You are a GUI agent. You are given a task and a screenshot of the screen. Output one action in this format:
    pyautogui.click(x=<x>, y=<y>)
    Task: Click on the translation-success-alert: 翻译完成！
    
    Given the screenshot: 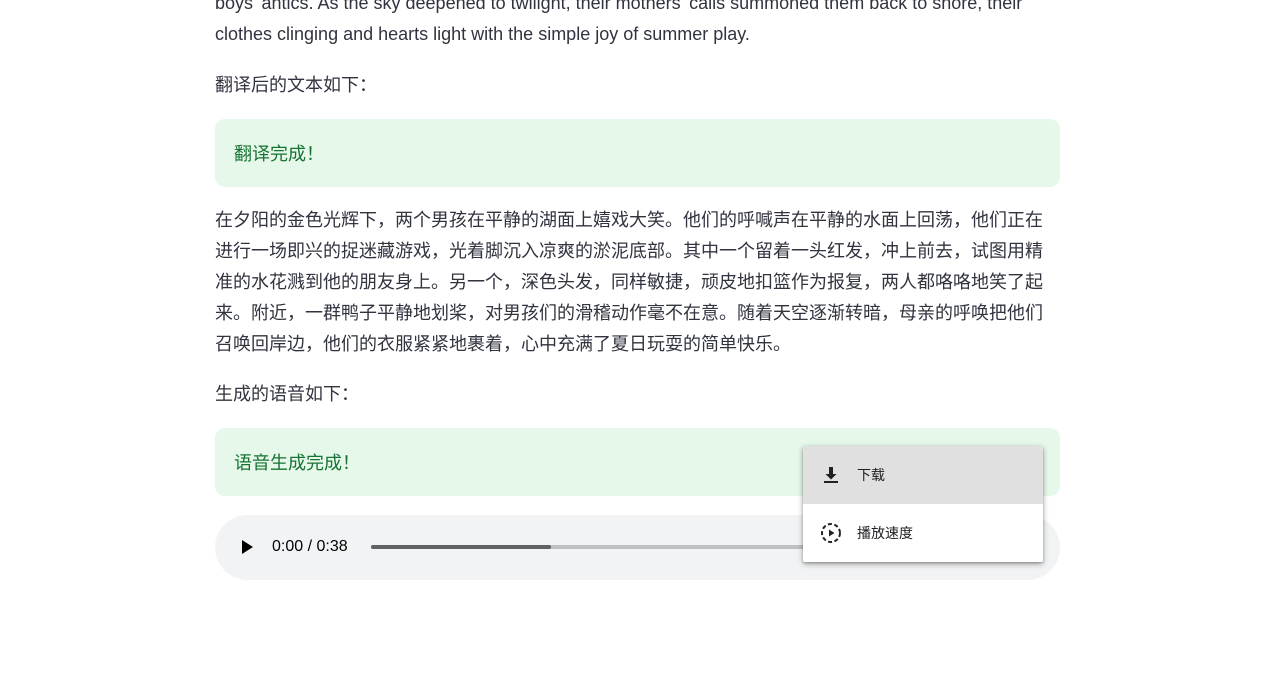 What is the action you would take?
    pyautogui.click(x=637, y=153)
    